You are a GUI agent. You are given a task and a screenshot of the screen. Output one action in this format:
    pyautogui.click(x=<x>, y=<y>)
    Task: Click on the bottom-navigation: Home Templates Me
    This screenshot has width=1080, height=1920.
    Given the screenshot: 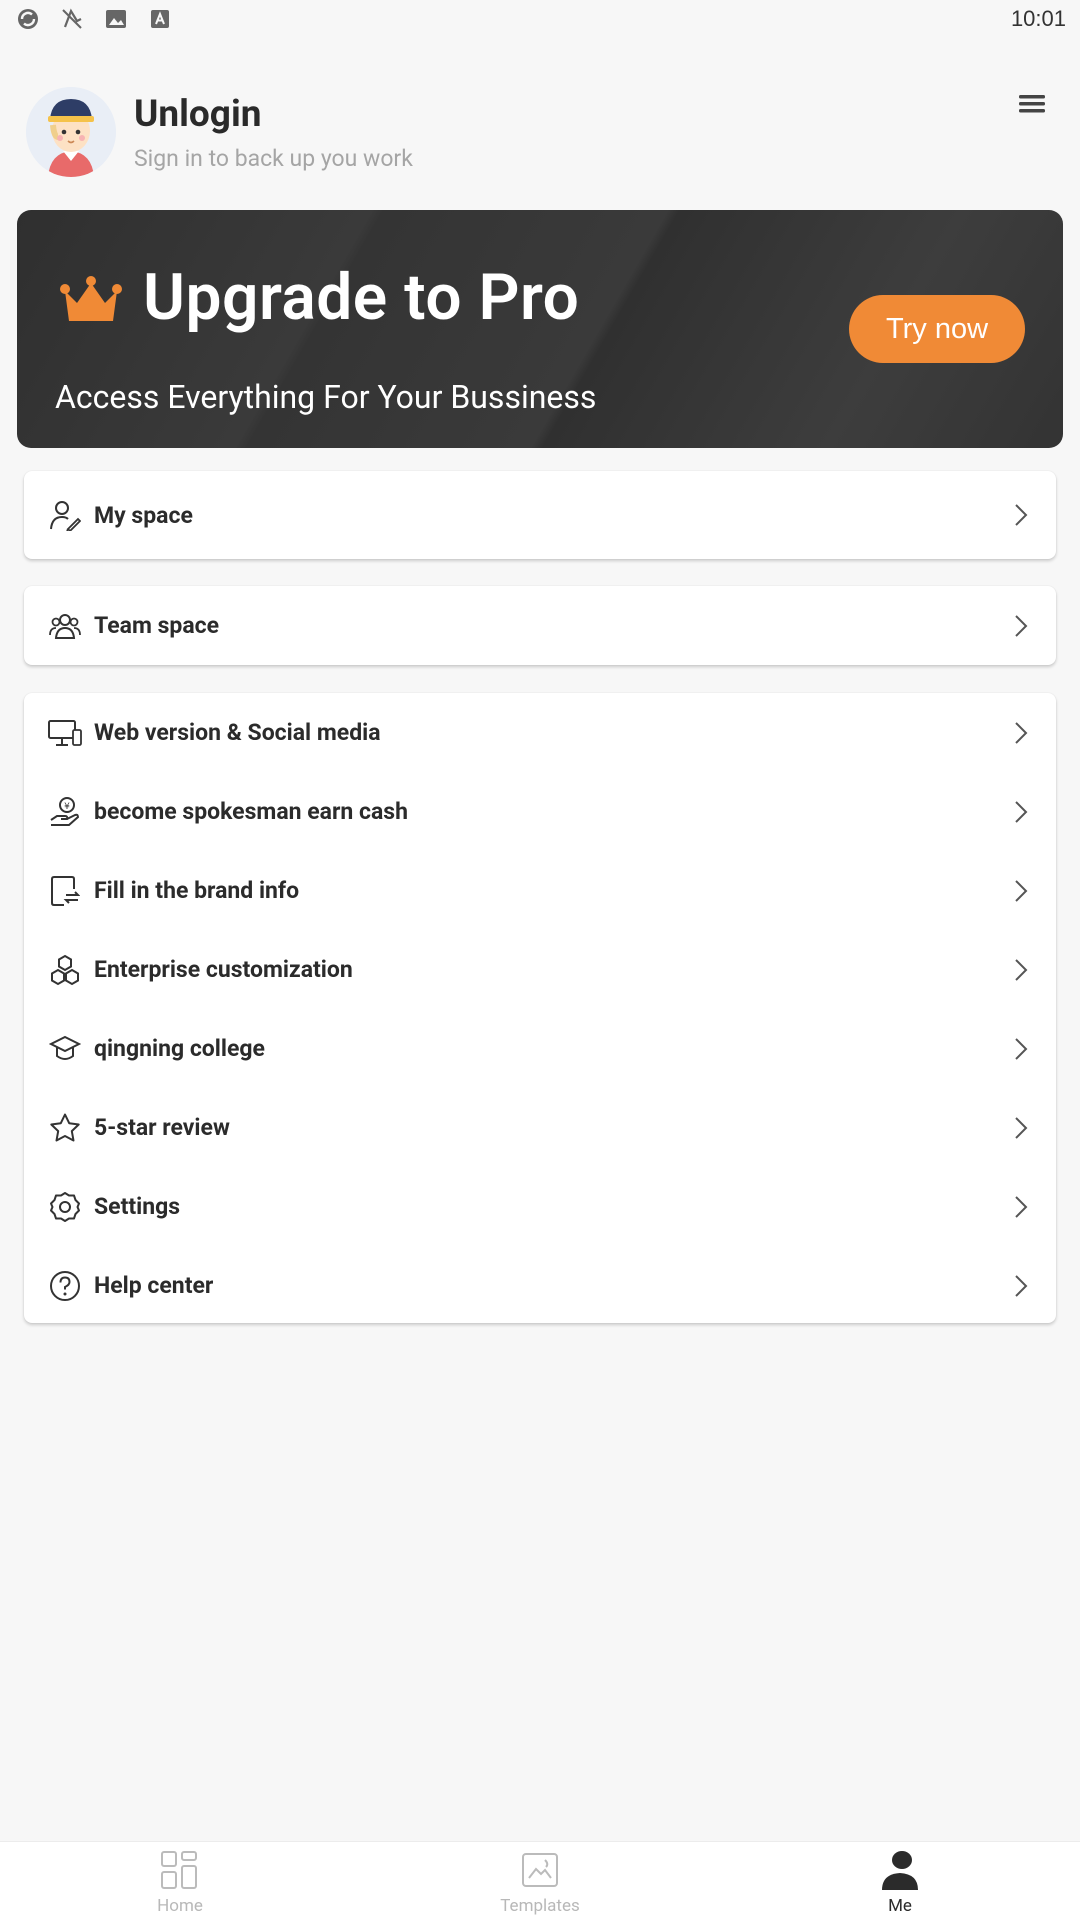 What is the action you would take?
    pyautogui.click(x=540, y=1880)
    